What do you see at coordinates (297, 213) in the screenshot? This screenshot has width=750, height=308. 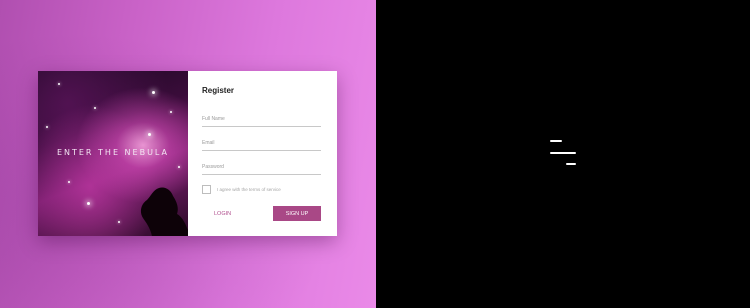 I see `signup-button: SIGN UP` at bounding box center [297, 213].